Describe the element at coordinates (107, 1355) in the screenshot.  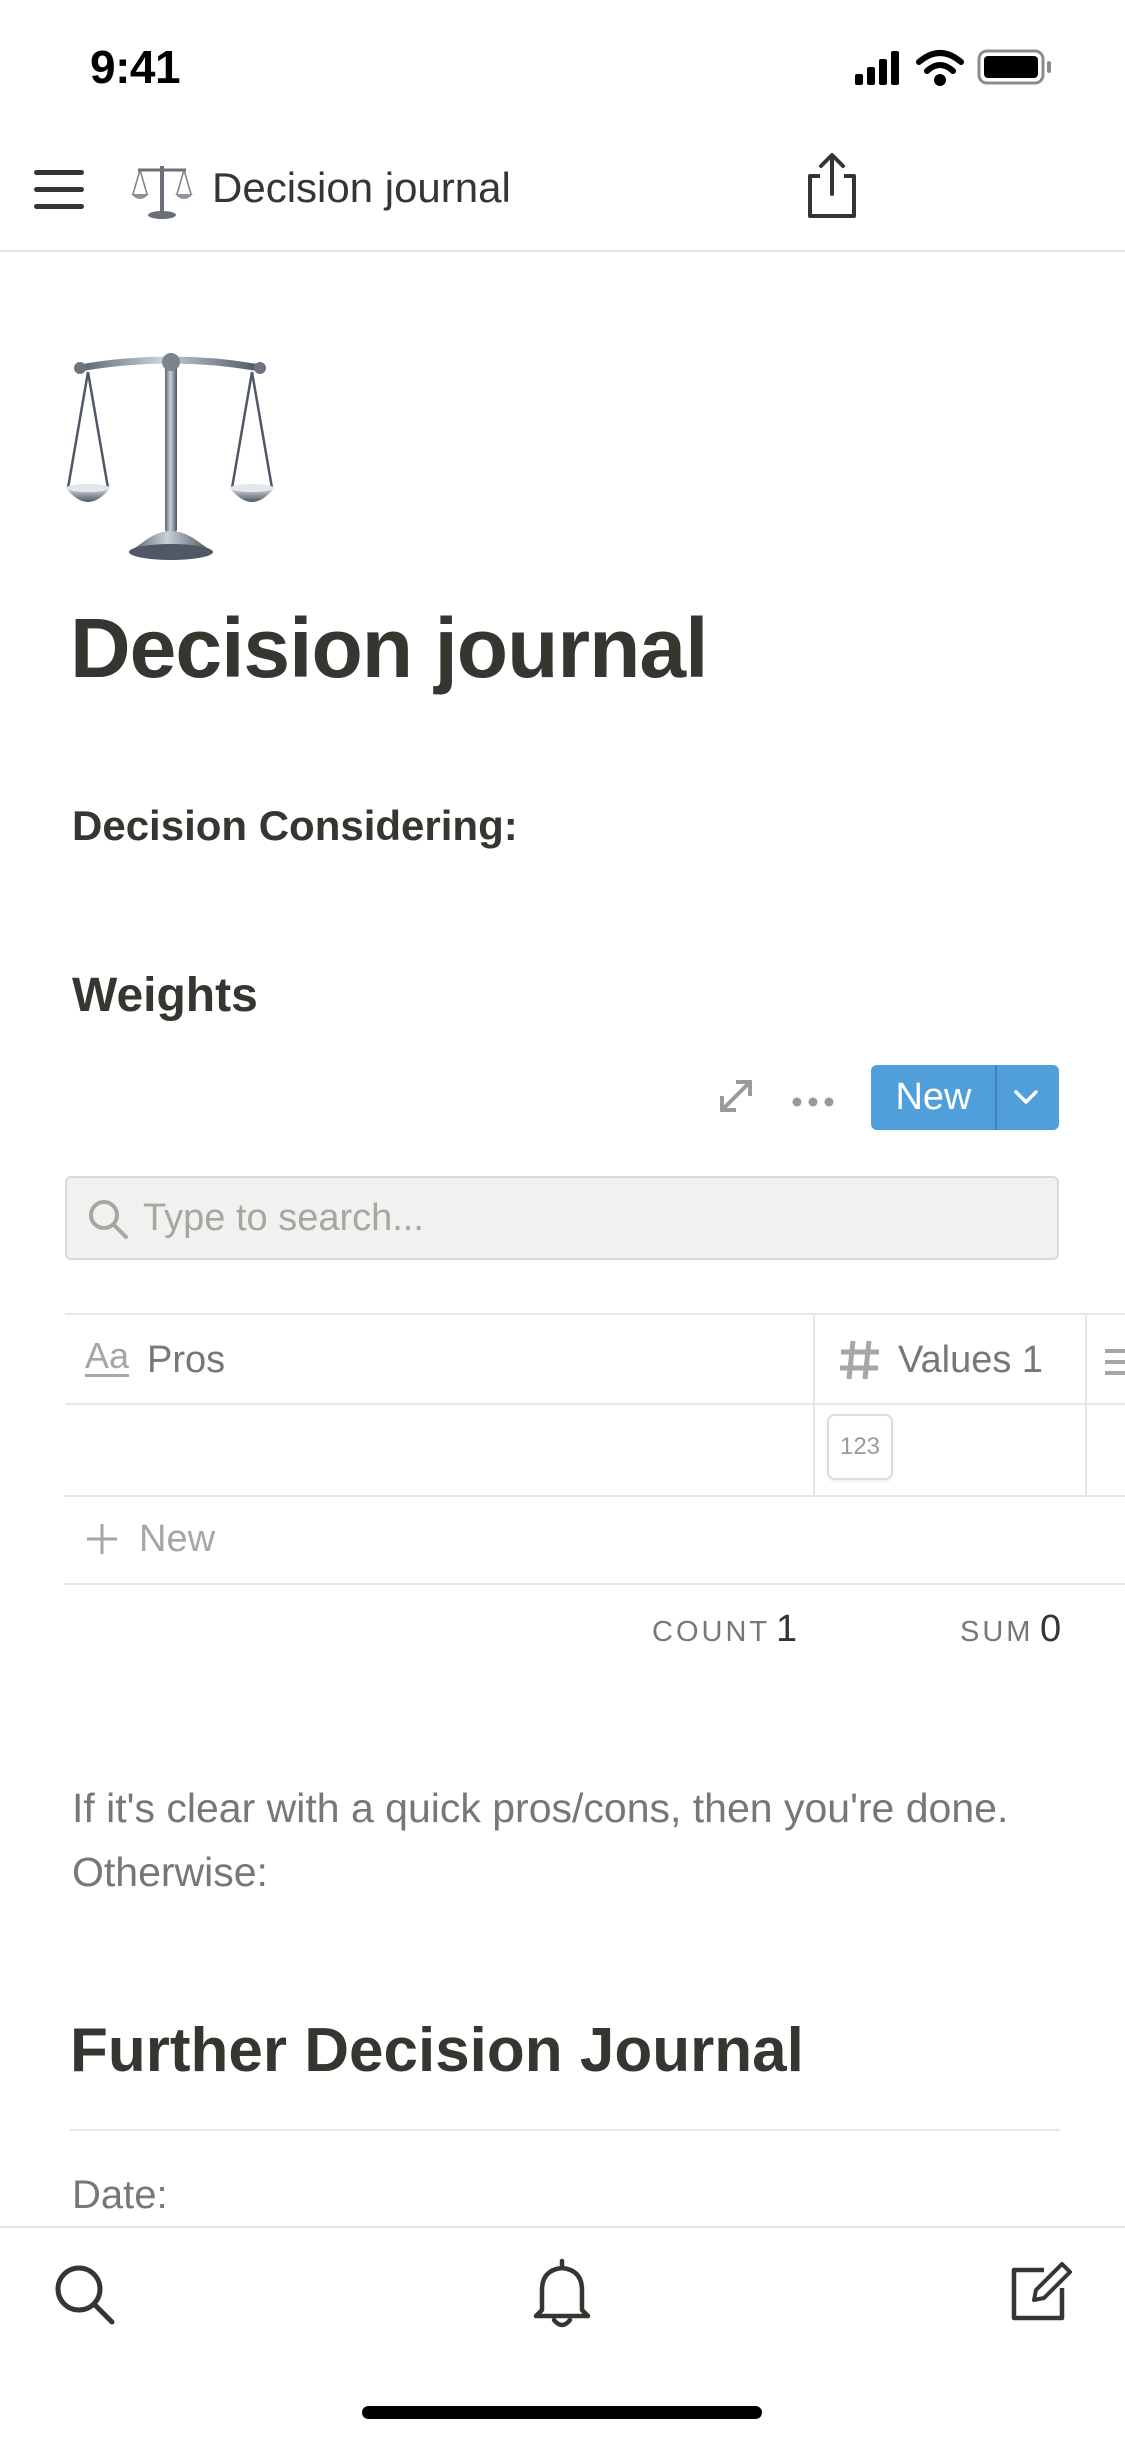
I see `text-property-icon: Aa` at that location.